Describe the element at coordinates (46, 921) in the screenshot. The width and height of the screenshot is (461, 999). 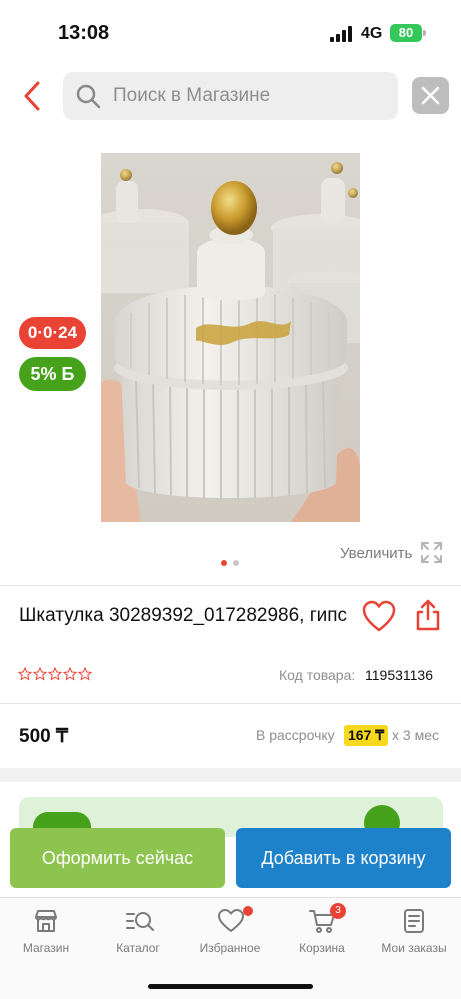
I see `store-icon` at that location.